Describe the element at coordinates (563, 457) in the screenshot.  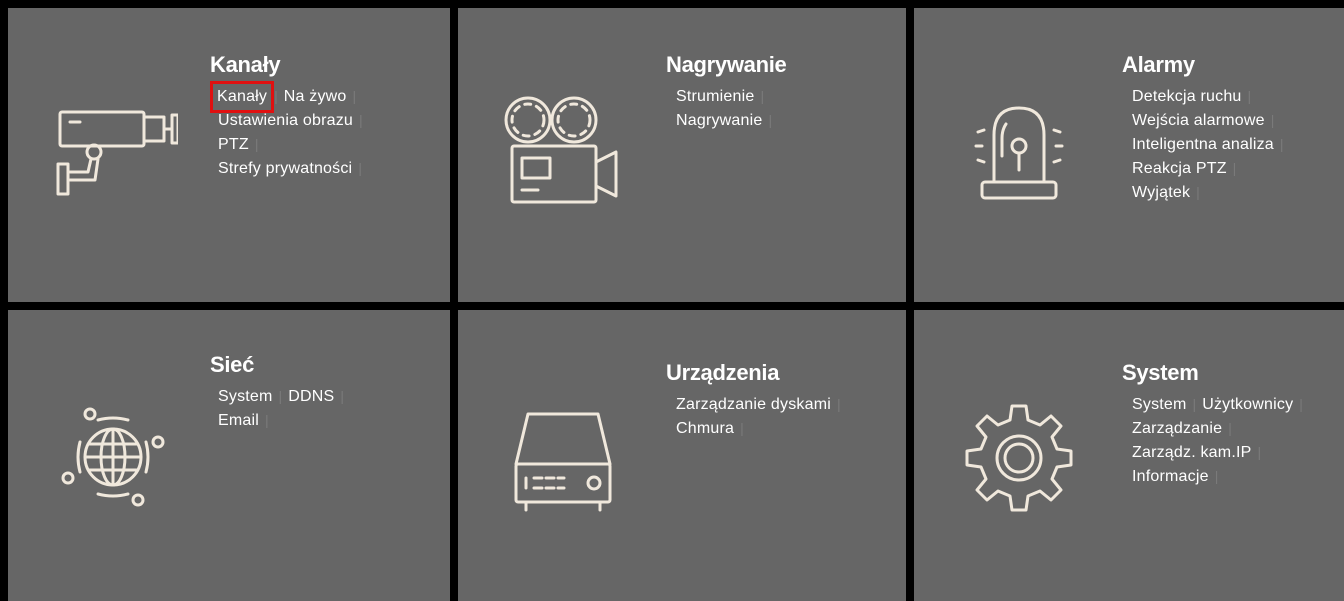
I see `storage-device-icon` at that location.